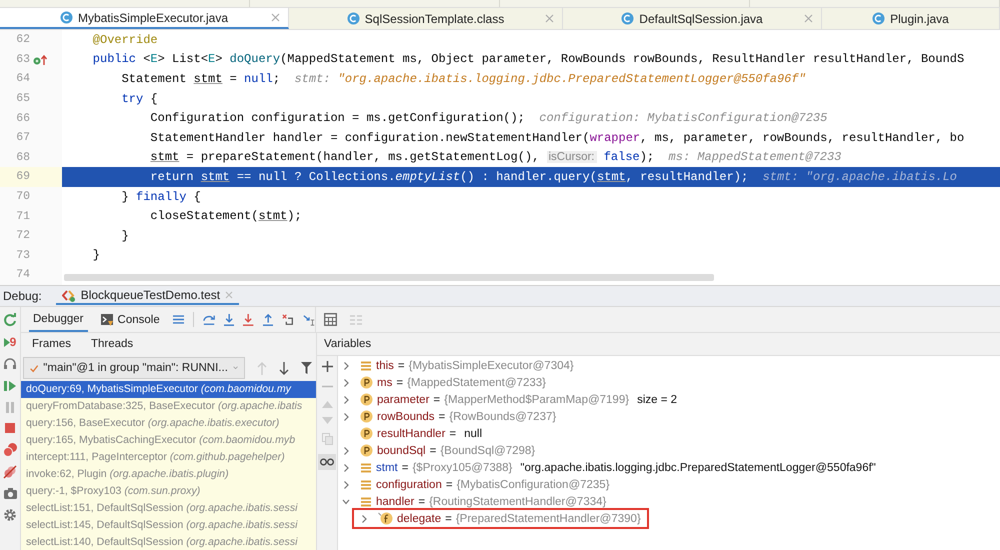 The height and width of the screenshot is (550, 1000). Describe the element at coordinates (22, 197) in the screenshot. I see `line-number: 70` at that location.